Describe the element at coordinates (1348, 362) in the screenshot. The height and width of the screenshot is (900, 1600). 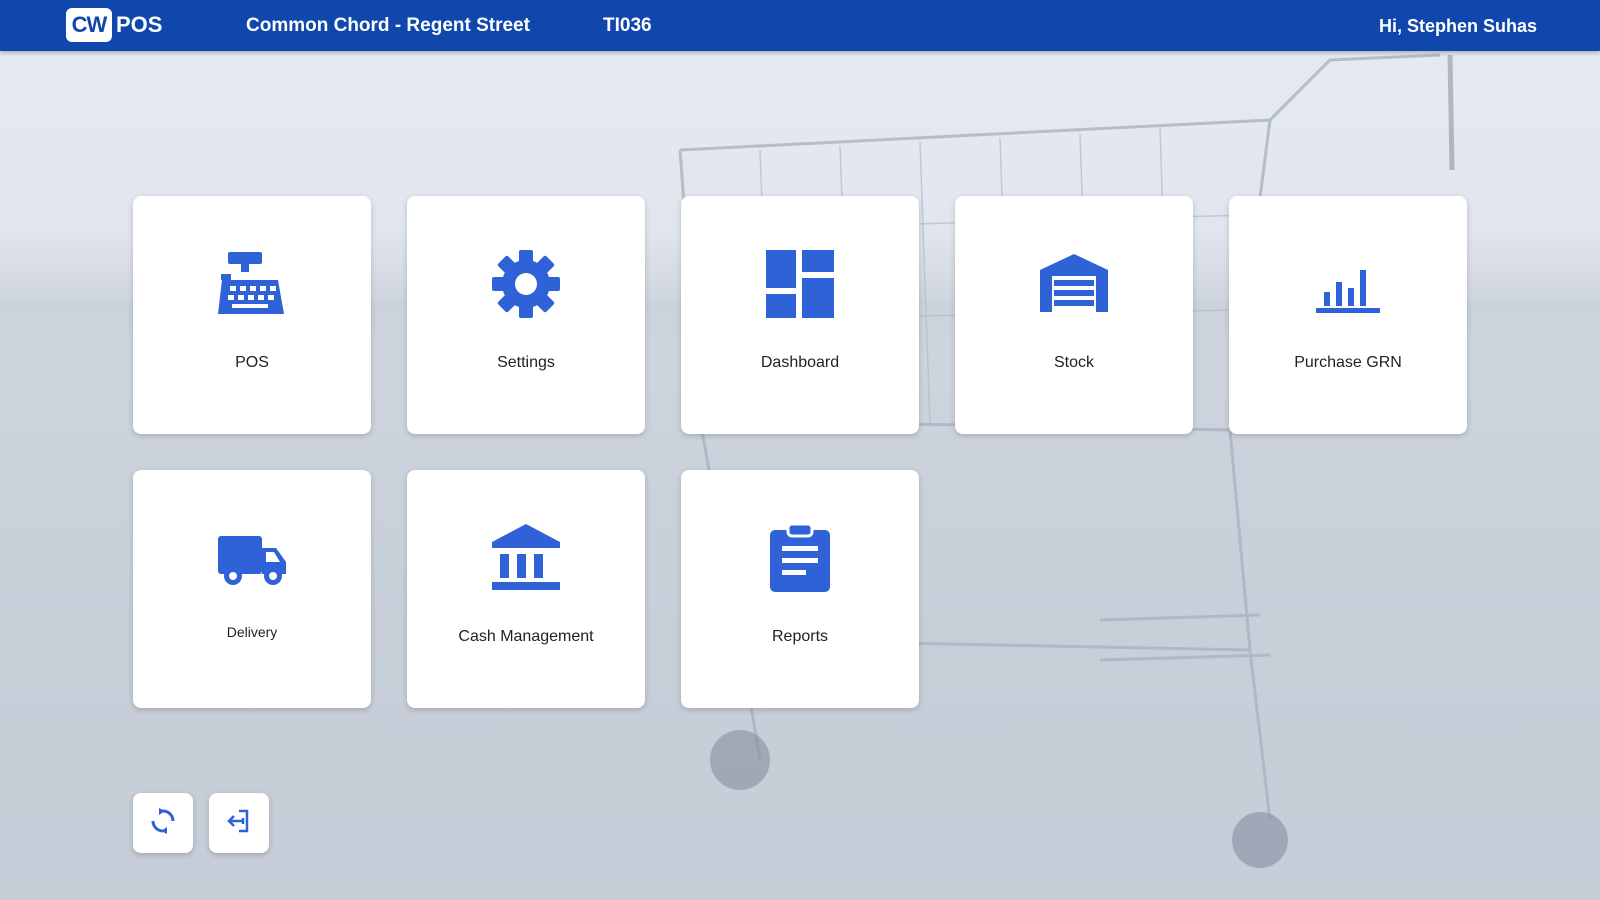
I see `tile-label: Purchase GRN` at that location.